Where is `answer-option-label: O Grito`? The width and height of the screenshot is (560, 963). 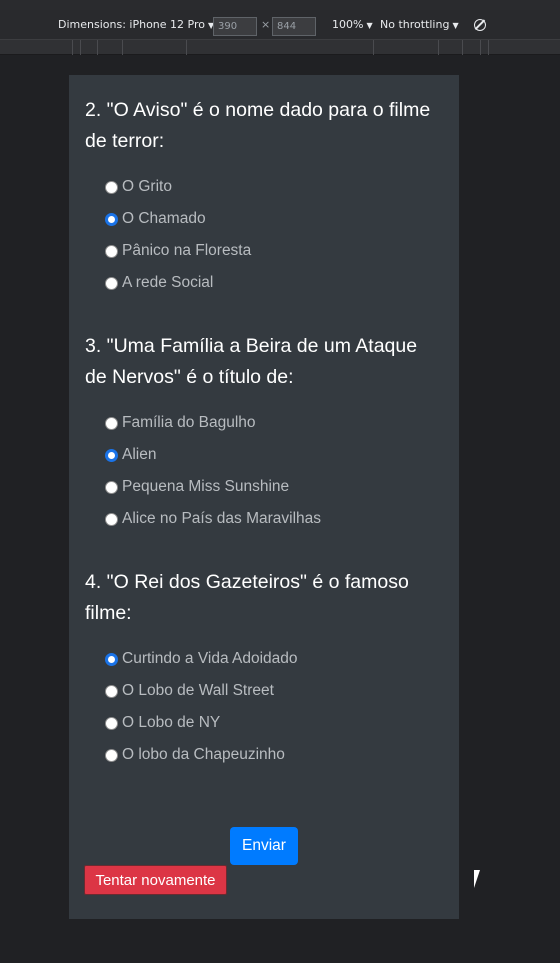 answer-option-label: O Grito is located at coordinates (147, 187).